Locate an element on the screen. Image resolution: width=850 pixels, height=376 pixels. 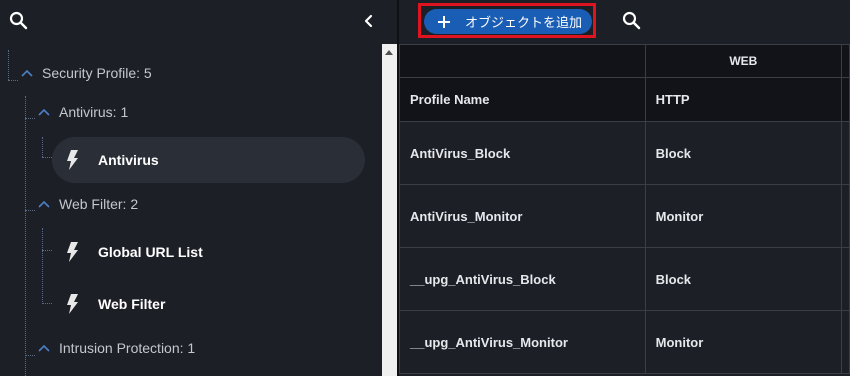
tree-node-intrusion-protection-group: Intrusion Protection: 1 is located at coordinates (116, 348).